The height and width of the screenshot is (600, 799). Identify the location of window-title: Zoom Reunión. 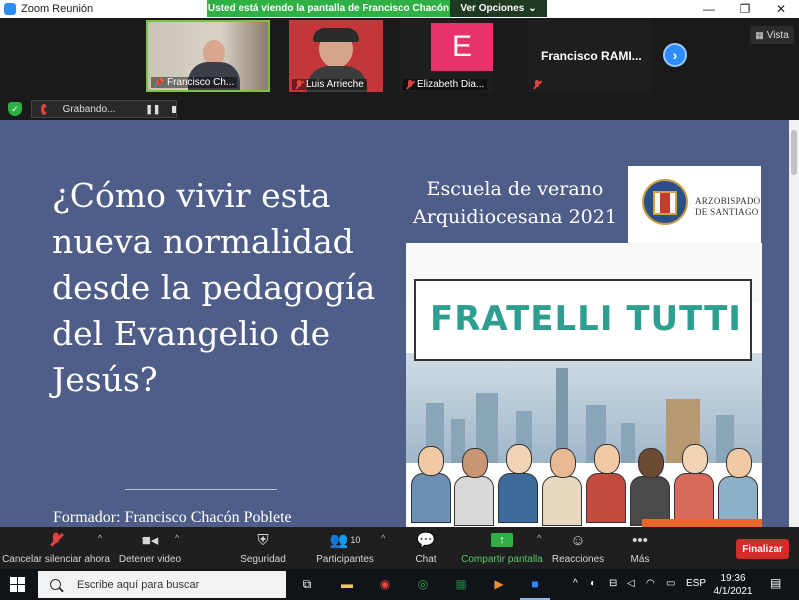
(57, 9).